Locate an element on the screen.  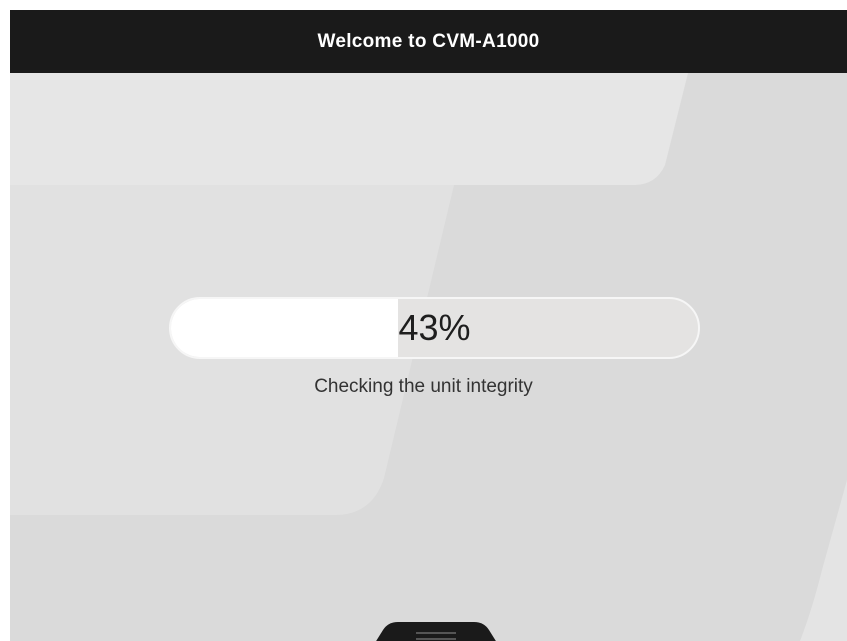
page-title: Welcome to CVM-A1000 is located at coordinates (428, 41).